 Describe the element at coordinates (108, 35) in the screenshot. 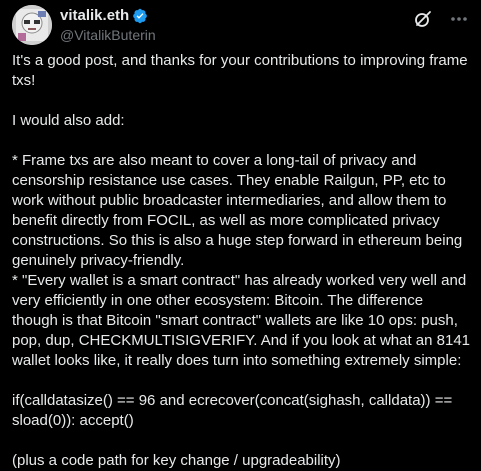

I see `author-handle: @VitalikButerin` at that location.